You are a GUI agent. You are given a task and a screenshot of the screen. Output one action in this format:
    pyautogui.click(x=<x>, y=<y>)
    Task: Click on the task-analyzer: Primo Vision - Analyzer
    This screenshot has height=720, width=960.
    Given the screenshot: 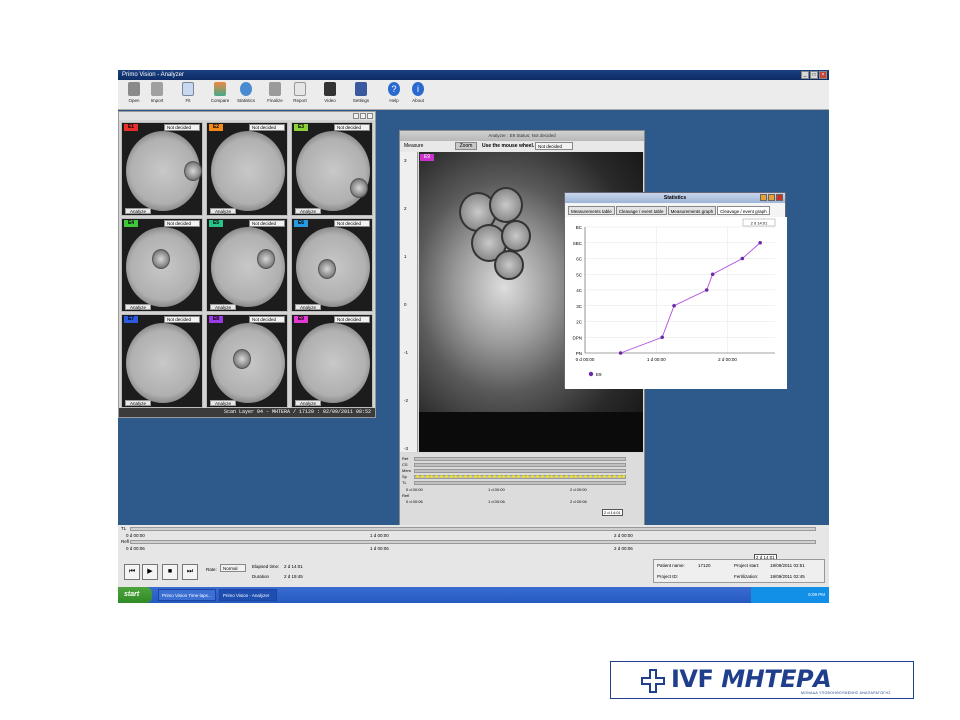 What is the action you would take?
    pyautogui.click(x=248, y=595)
    